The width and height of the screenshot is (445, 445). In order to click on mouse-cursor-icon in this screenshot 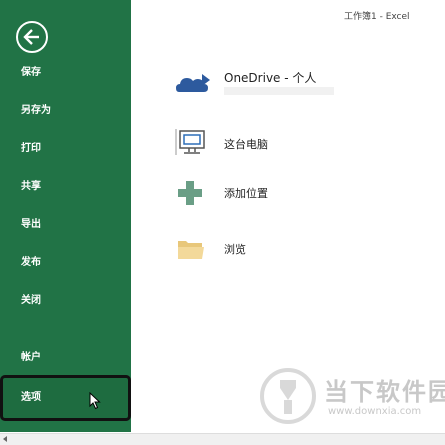, I will do `click(95, 401)`.